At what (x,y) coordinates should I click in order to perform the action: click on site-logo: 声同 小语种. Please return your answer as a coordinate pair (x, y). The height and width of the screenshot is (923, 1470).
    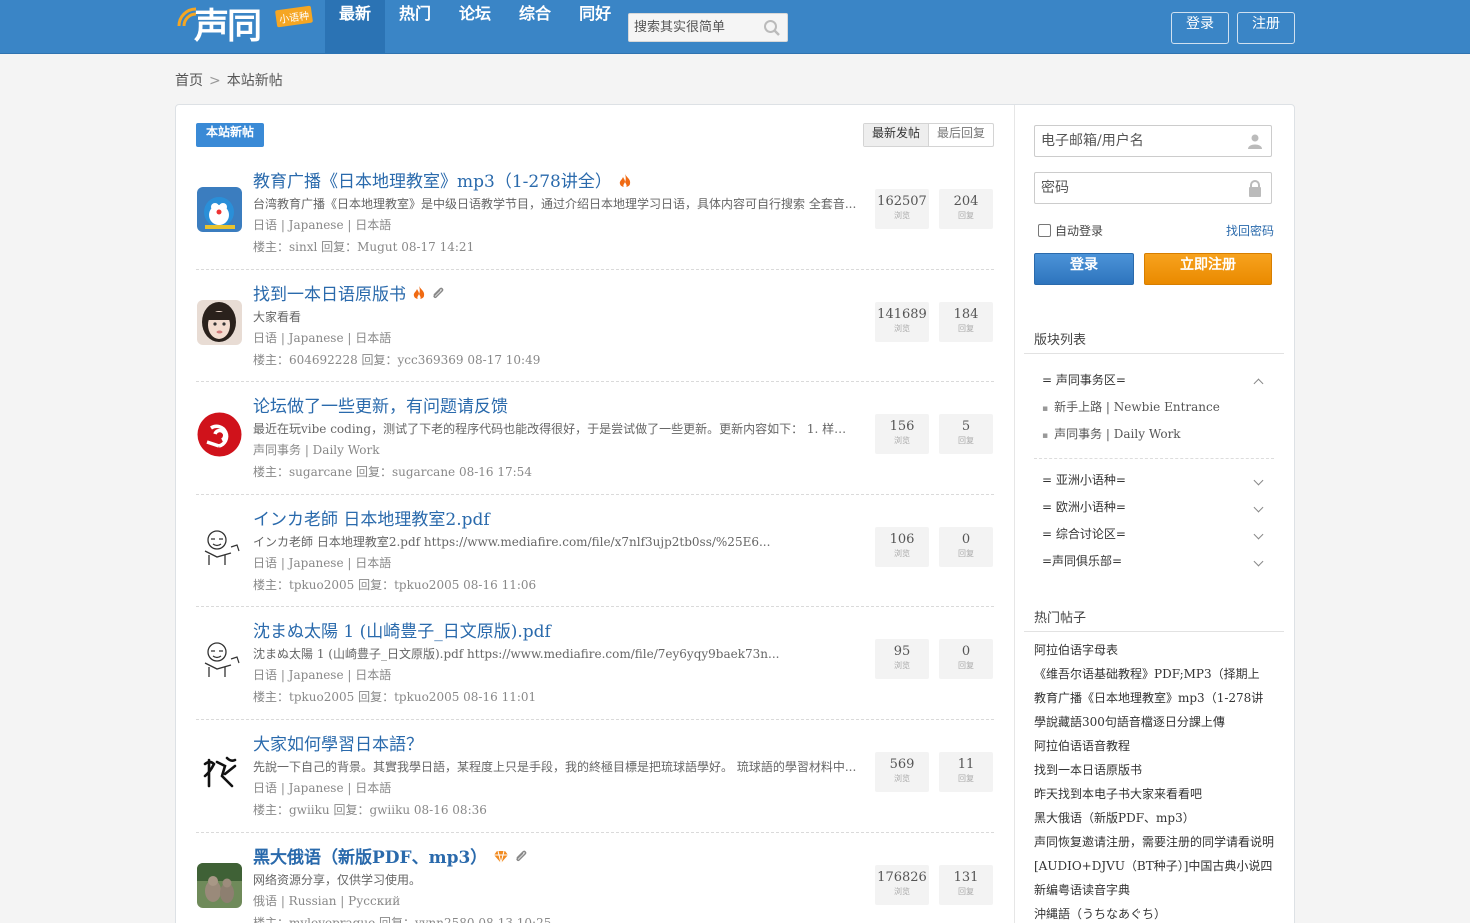
    Looking at the image, I should click on (245, 27).